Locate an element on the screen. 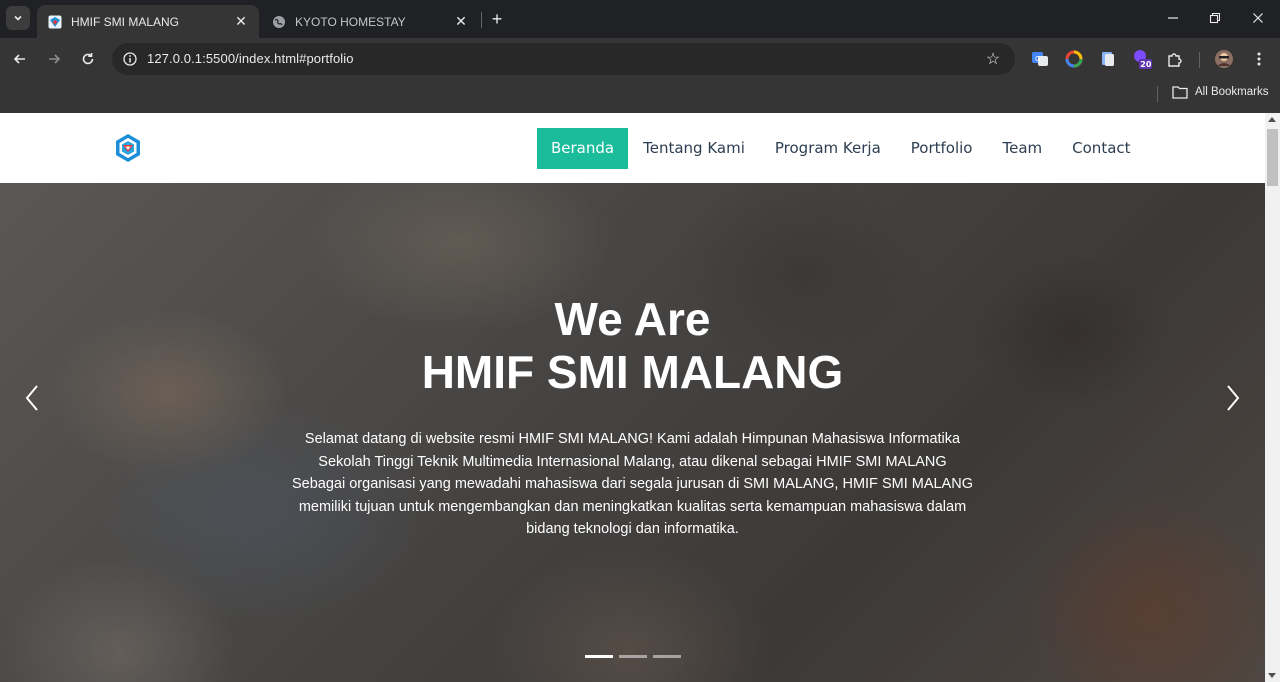 This screenshot has height=682, width=1280. site-favicon-icon is located at coordinates (55, 22).